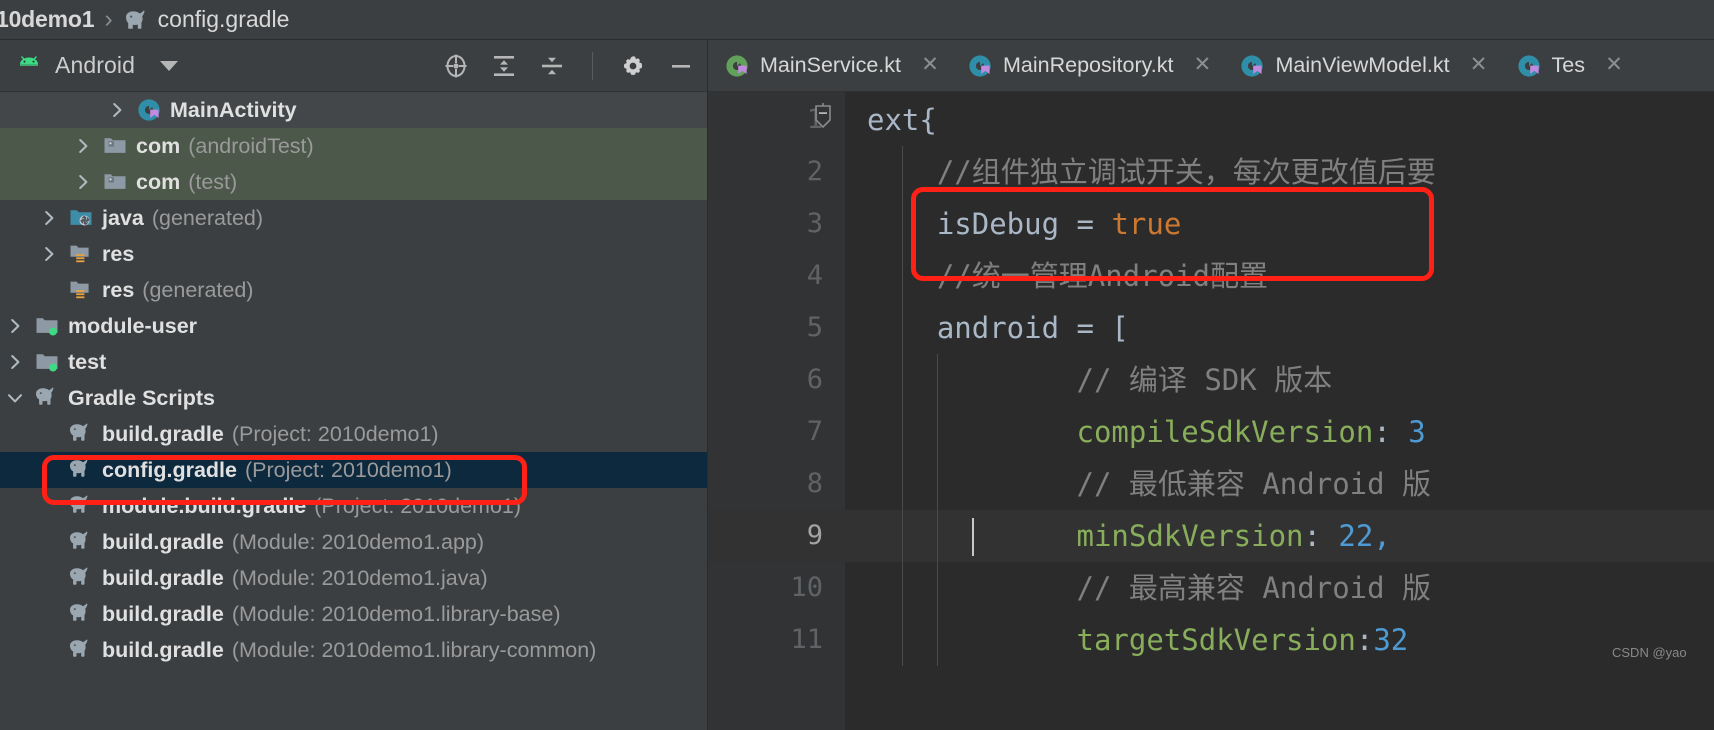 Image resolution: width=1714 pixels, height=730 pixels. I want to click on editor-tab-label: MainViewModel.kt, so click(1362, 65).